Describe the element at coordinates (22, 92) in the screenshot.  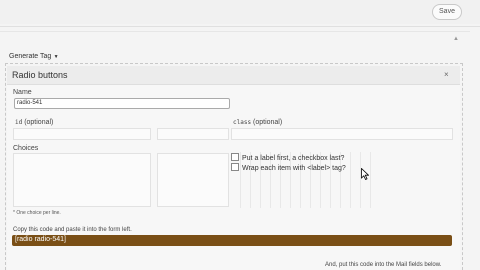
I see `name-label: Name` at that location.